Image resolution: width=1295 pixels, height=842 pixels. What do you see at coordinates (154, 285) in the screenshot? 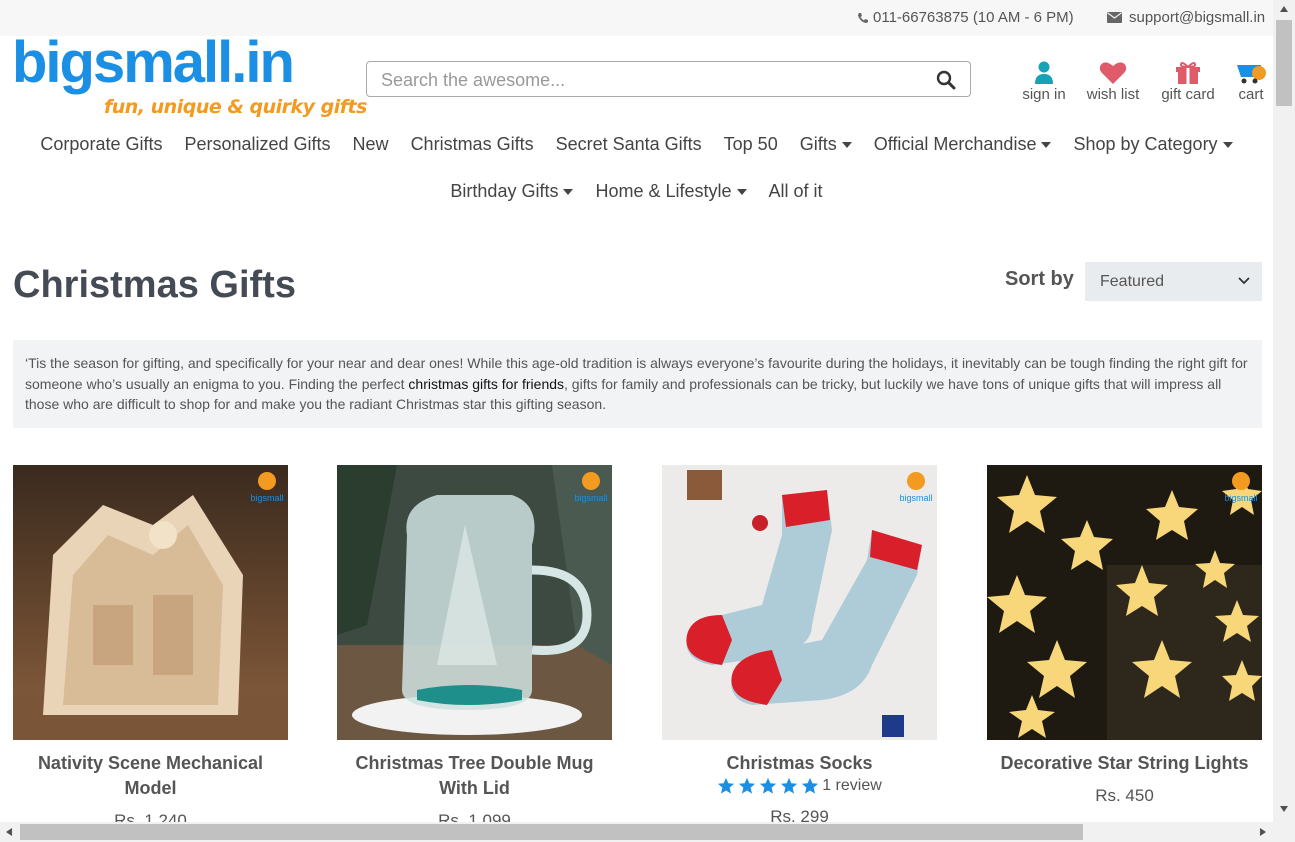
I see `page-title: Christmas Gifts` at bounding box center [154, 285].